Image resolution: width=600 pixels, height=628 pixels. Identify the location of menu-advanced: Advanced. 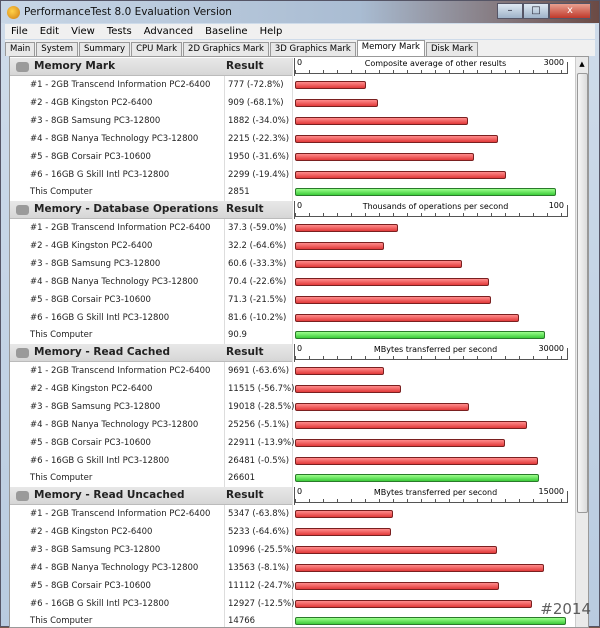
(168, 31).